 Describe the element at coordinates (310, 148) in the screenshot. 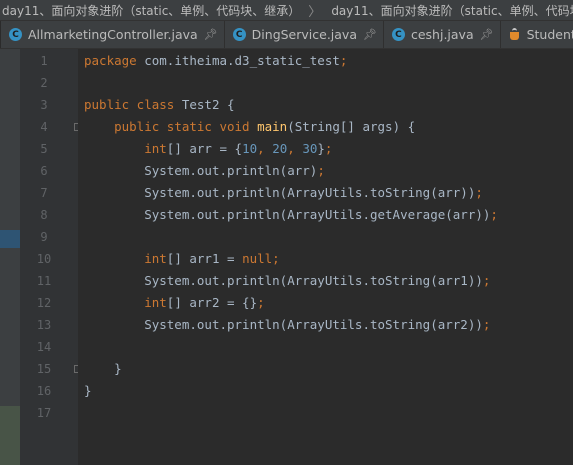

I see `code-token: 30` at that location.